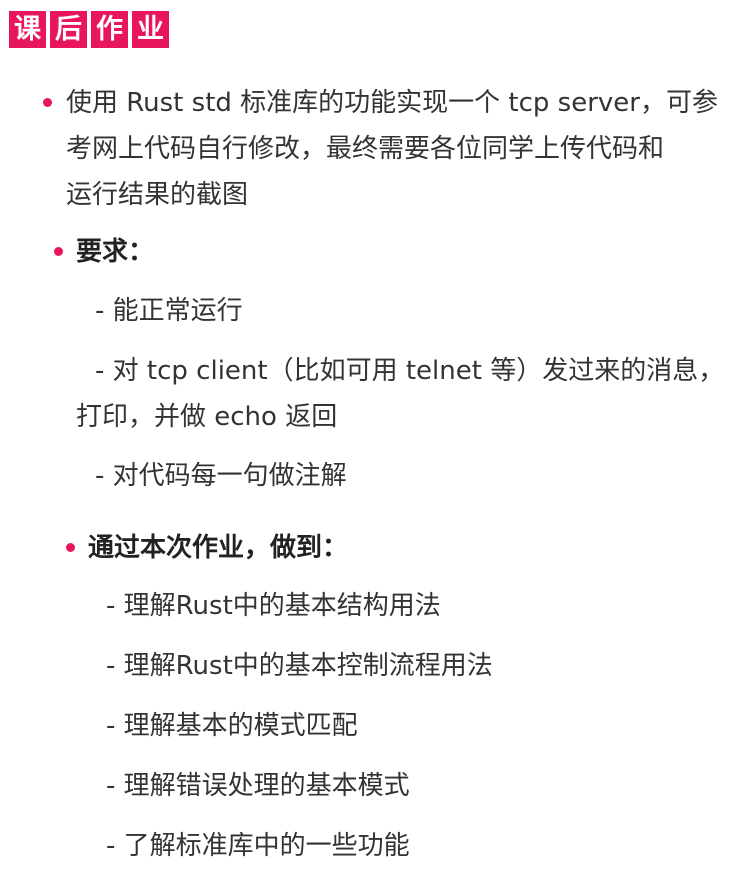 The height and width of the screenshot is (890, 741). Describe the element at coordinates (157, 195) in the screenshot. I see `task-description-line: 运行结果的截图` at that location.